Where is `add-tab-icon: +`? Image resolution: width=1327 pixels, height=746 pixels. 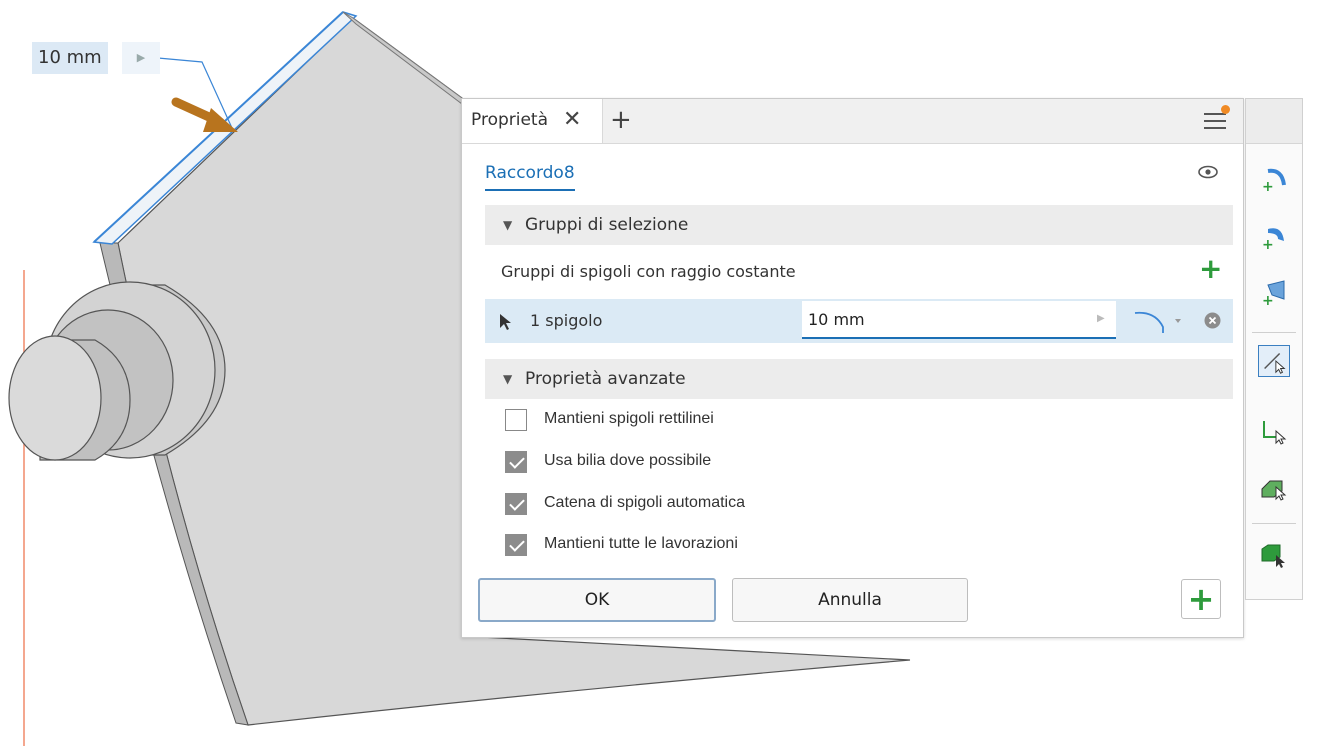
add-tab-icon: + is located at coordinates (621, 120).